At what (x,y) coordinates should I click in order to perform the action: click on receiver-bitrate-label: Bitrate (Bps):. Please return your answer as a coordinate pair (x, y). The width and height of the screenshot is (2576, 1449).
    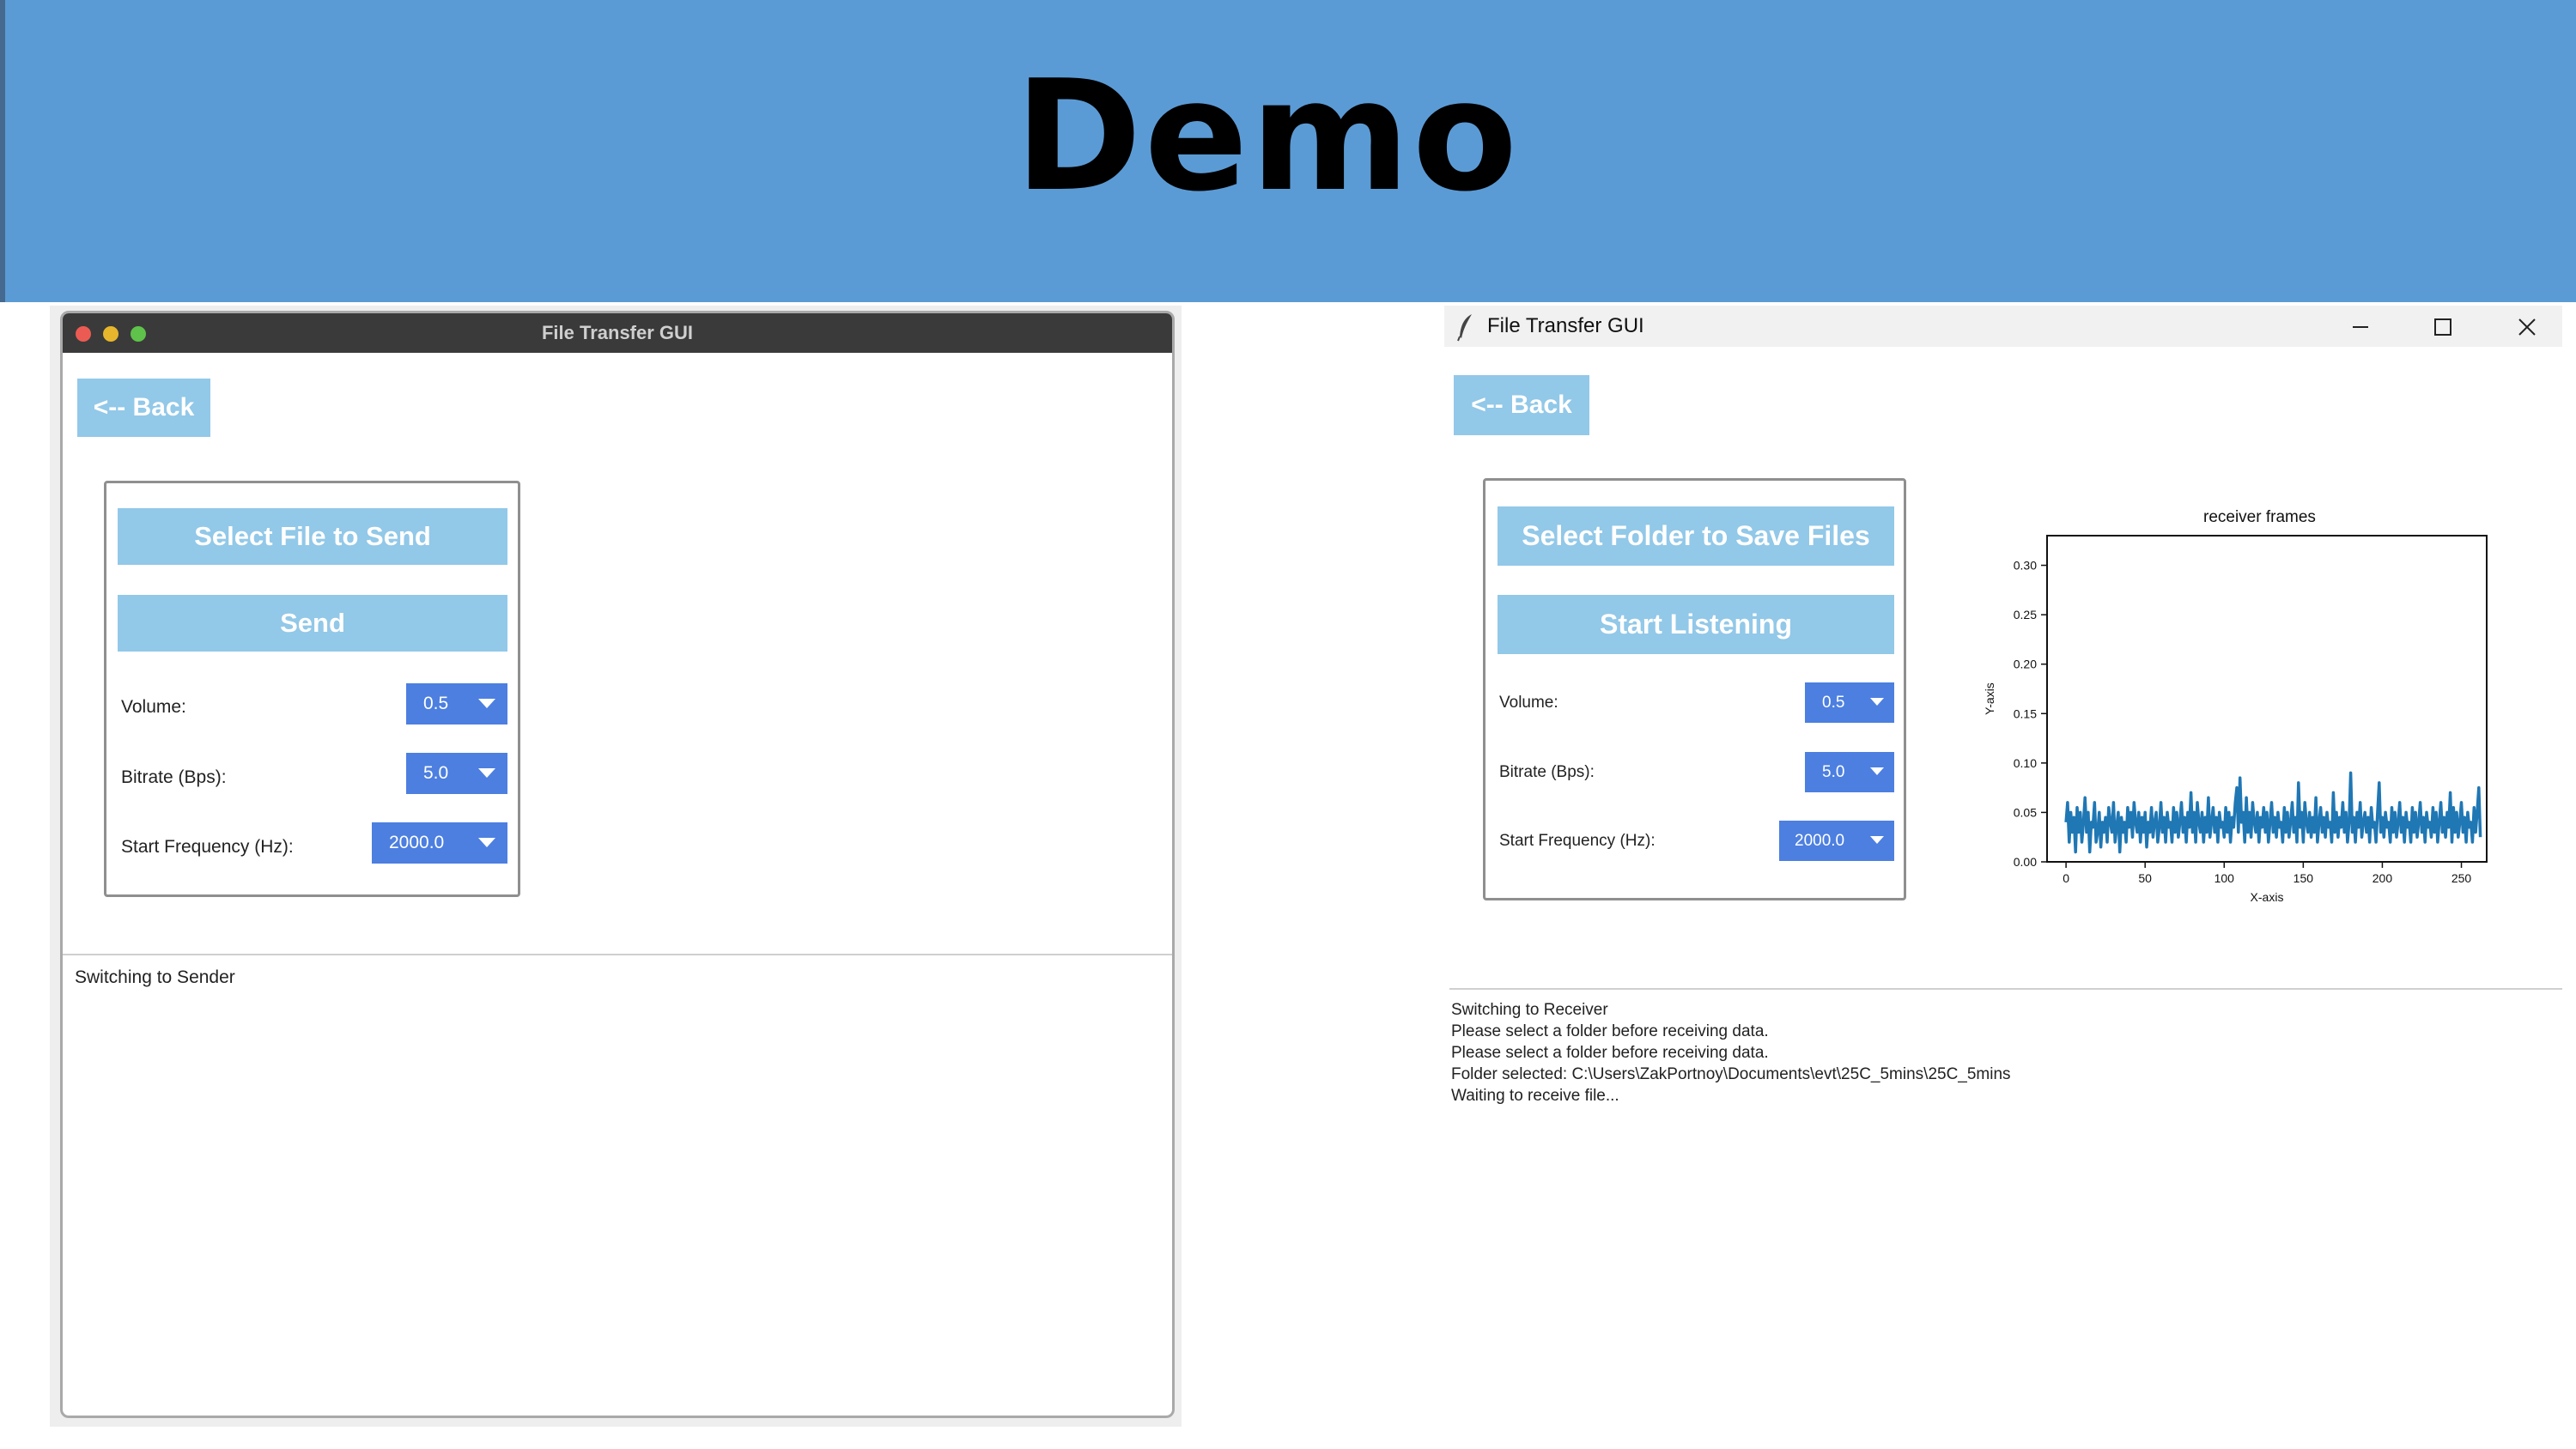
    Looking at the image, I should click on (1547, 772).